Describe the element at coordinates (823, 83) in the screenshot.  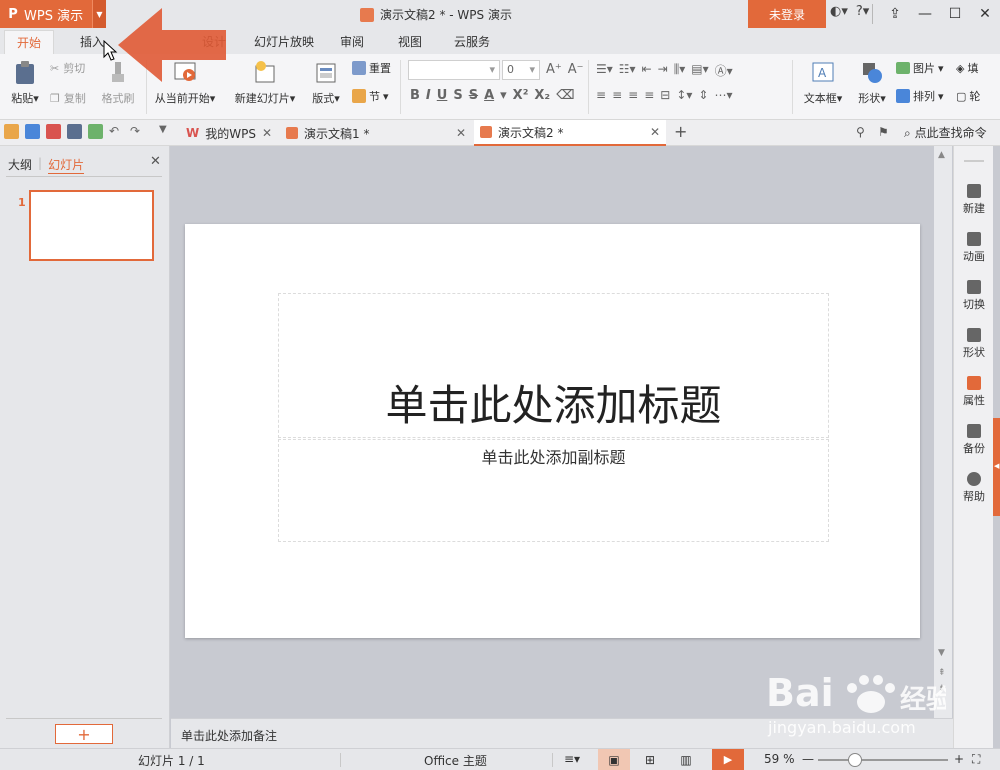
I see `textbox-button: A 文本框▾` at that location.